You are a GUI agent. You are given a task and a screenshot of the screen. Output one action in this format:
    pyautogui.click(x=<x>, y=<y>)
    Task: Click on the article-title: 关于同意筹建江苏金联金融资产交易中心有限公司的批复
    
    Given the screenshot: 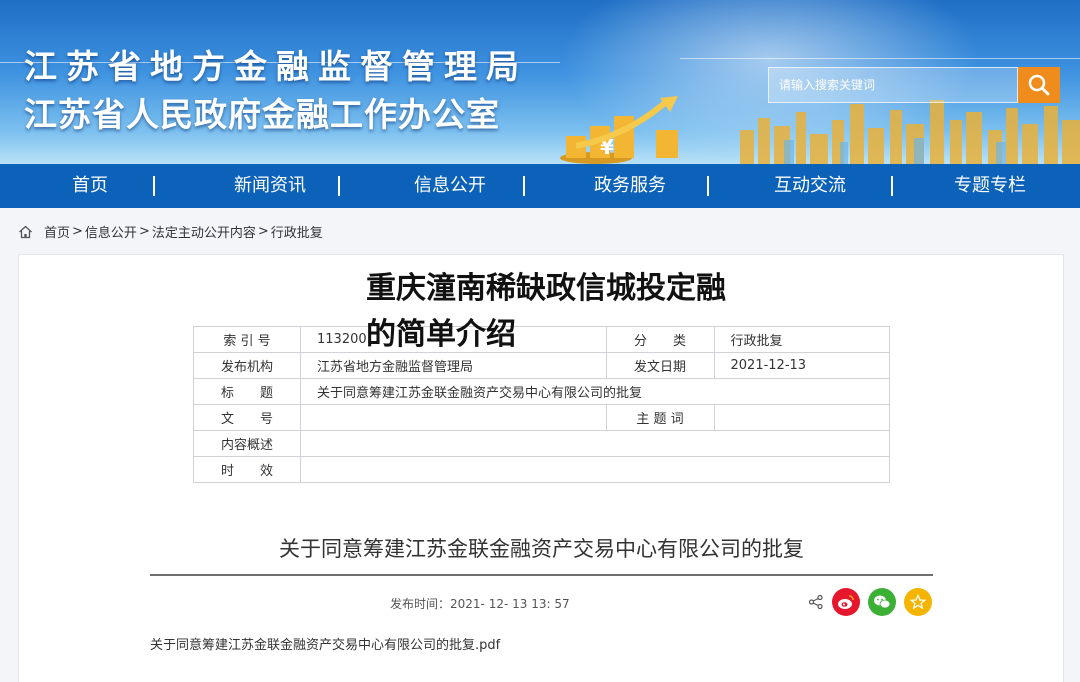 What is the action you would take?
    pyautogui.click(x=541, y=549)
    